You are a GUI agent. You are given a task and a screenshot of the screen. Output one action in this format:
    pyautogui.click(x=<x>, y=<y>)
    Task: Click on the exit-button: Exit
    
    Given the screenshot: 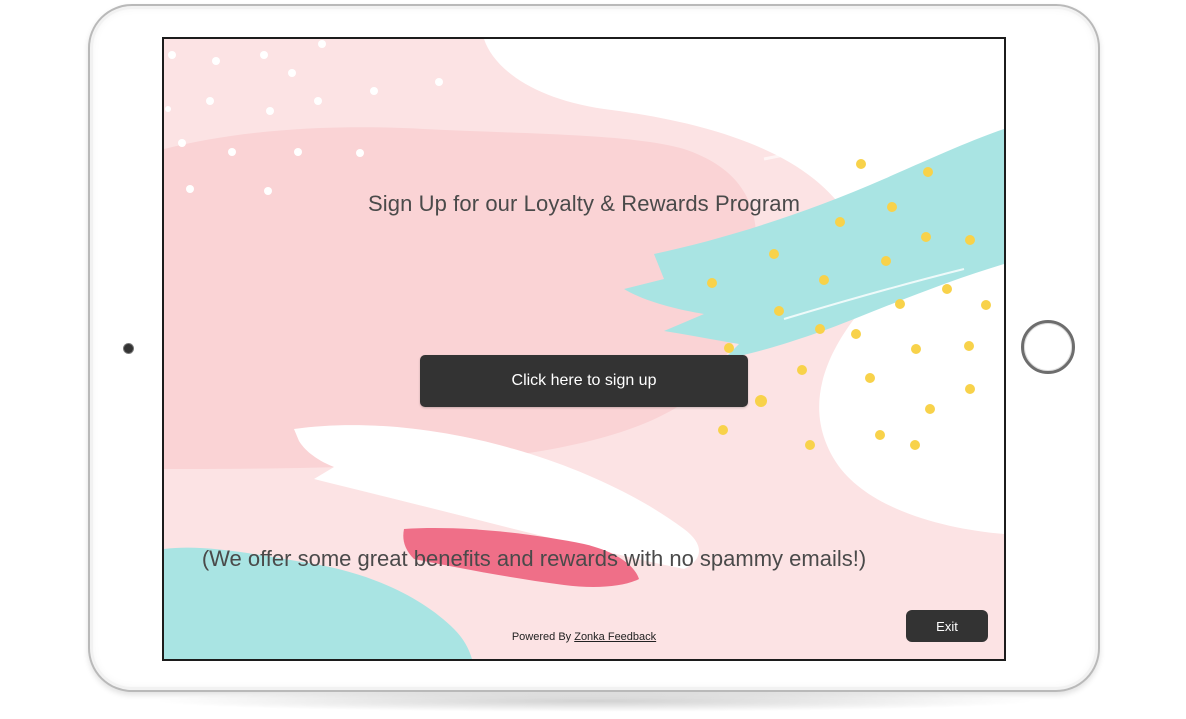 What is the action you would take?
    pyautogui.click(x=947, y=626)
    